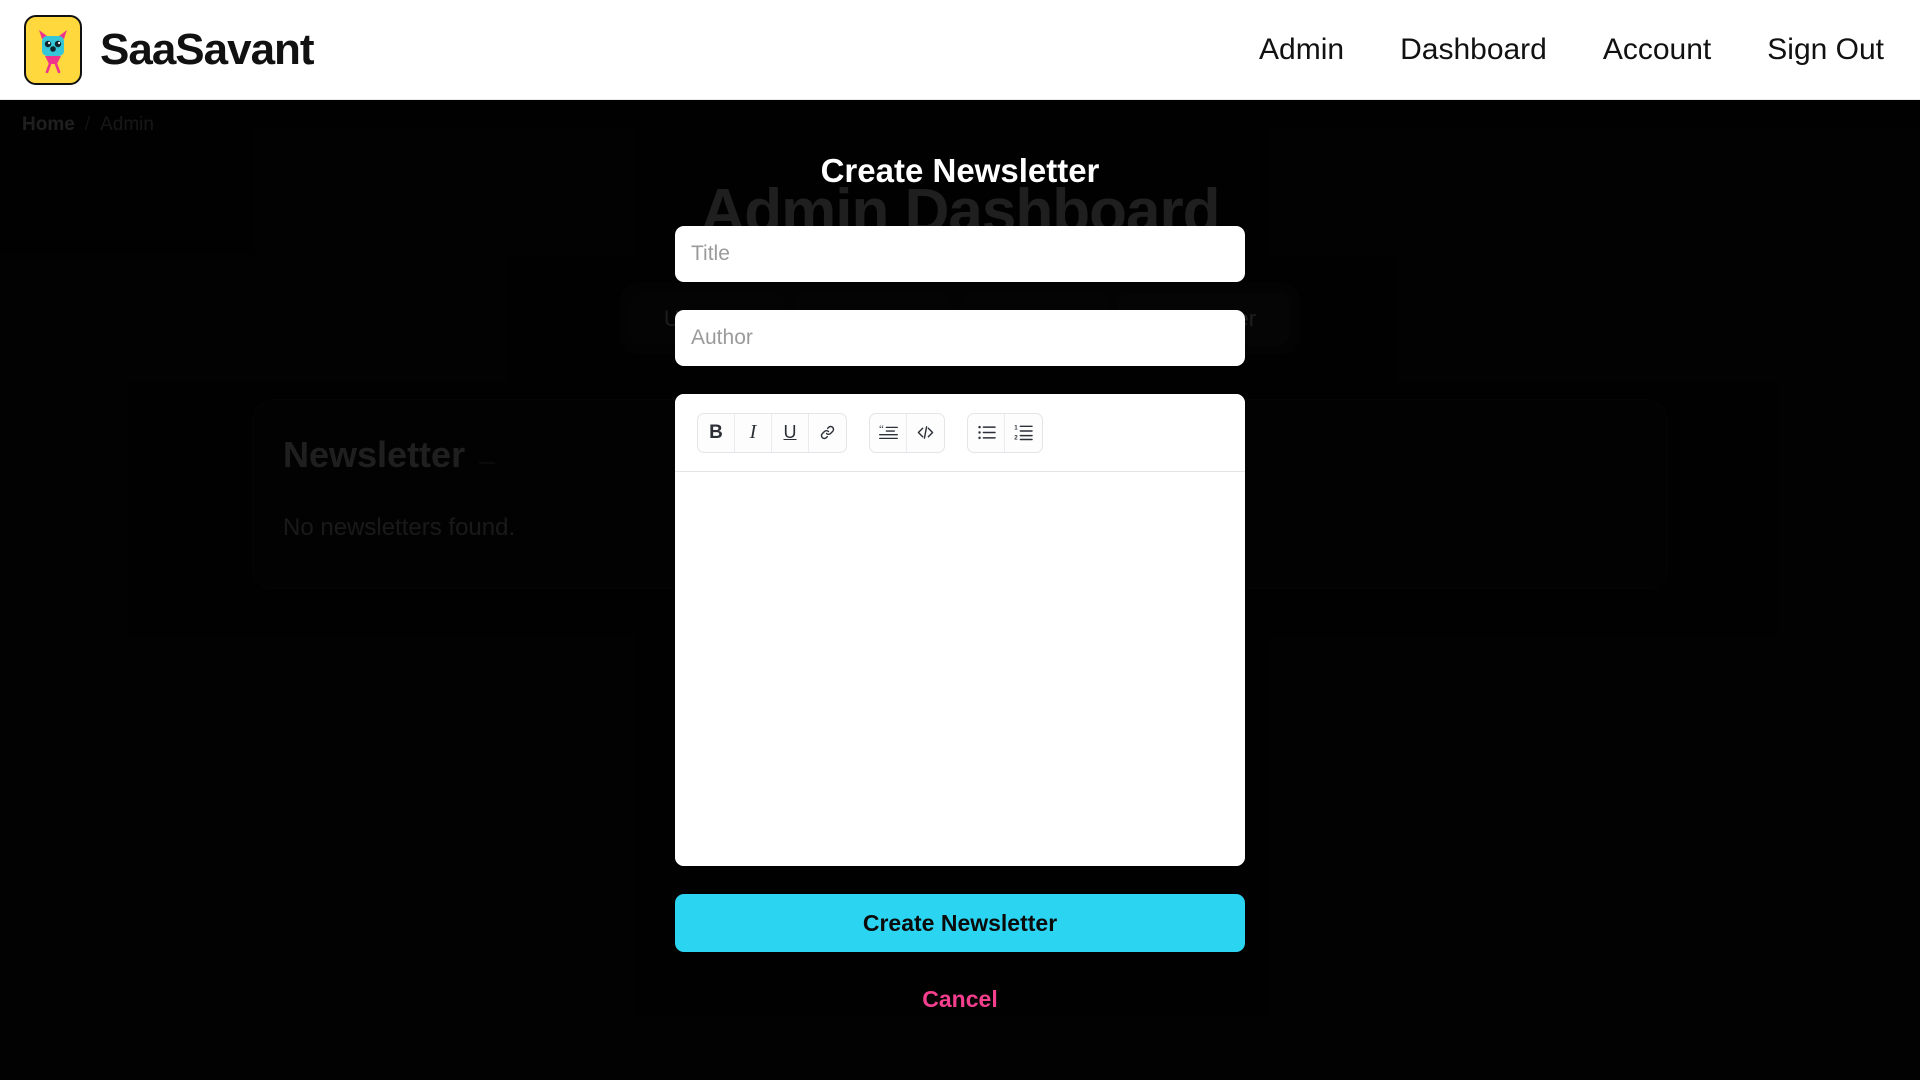 Image resolution: width=1920 pixels, height=1080 pixels. What do you see at coordinates (827, 433) in the screenshot?
I see `link-icon` at bounding box center [827, 433].